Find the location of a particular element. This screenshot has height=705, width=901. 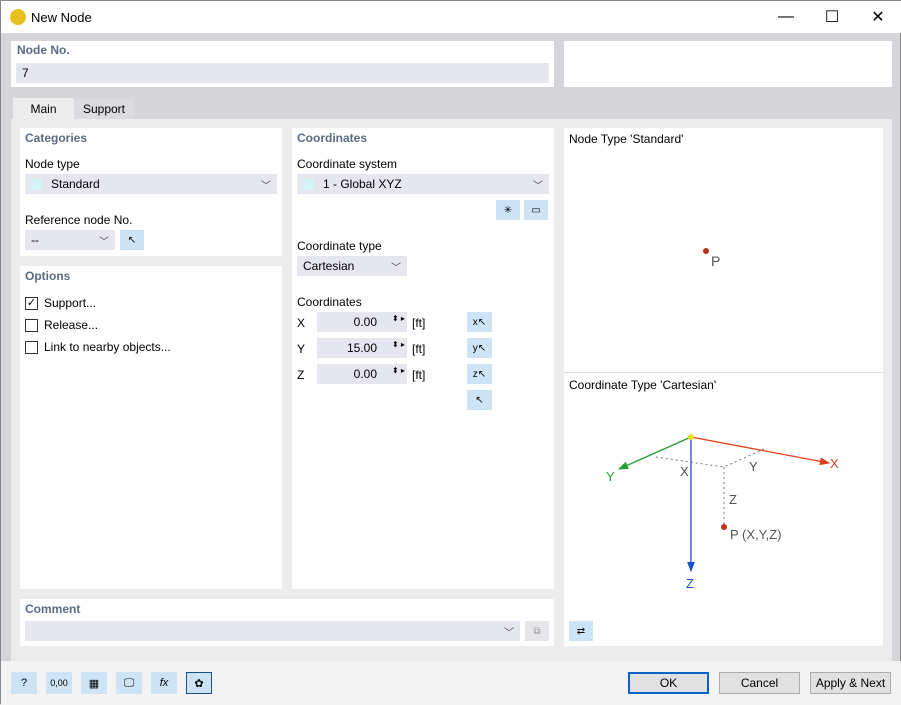

point-marker is located at coordinates (706, 251).